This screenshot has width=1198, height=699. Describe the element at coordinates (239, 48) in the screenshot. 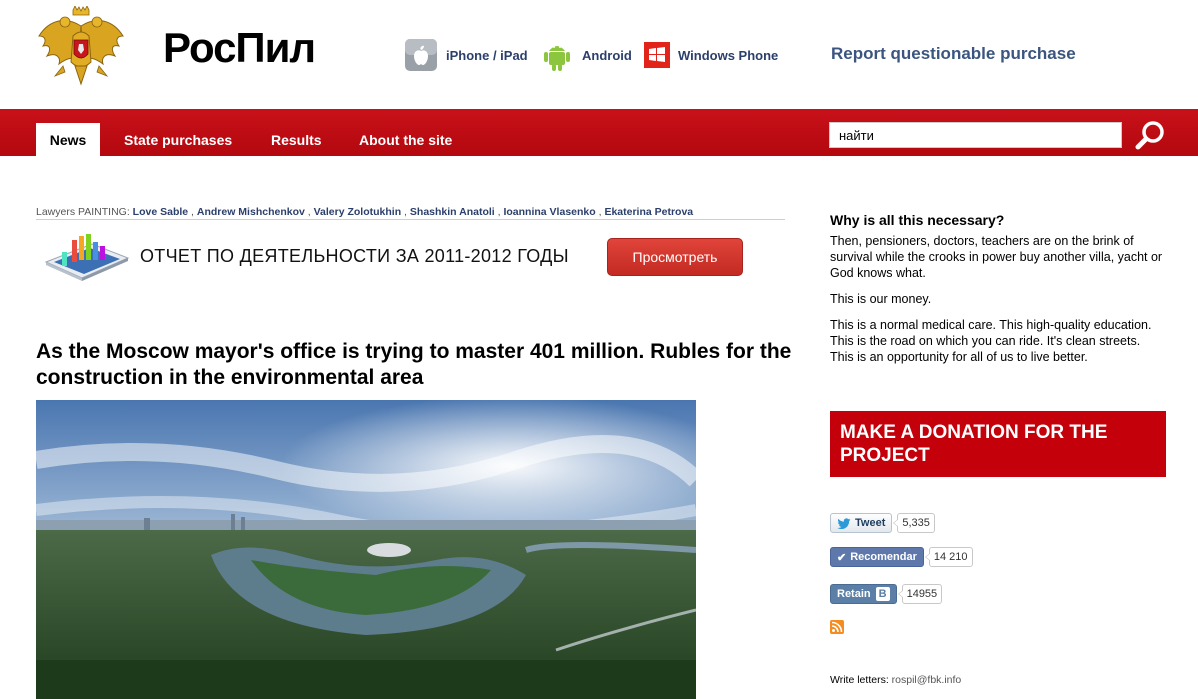

I see `site-logo-text: РосПил` at that location.